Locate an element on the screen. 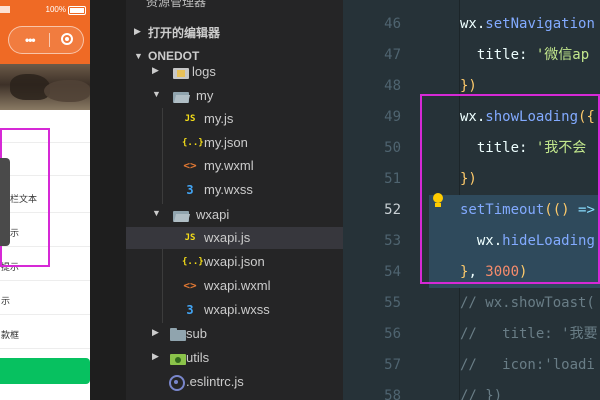  line-number: 46 is located at coordinates (392, 24).